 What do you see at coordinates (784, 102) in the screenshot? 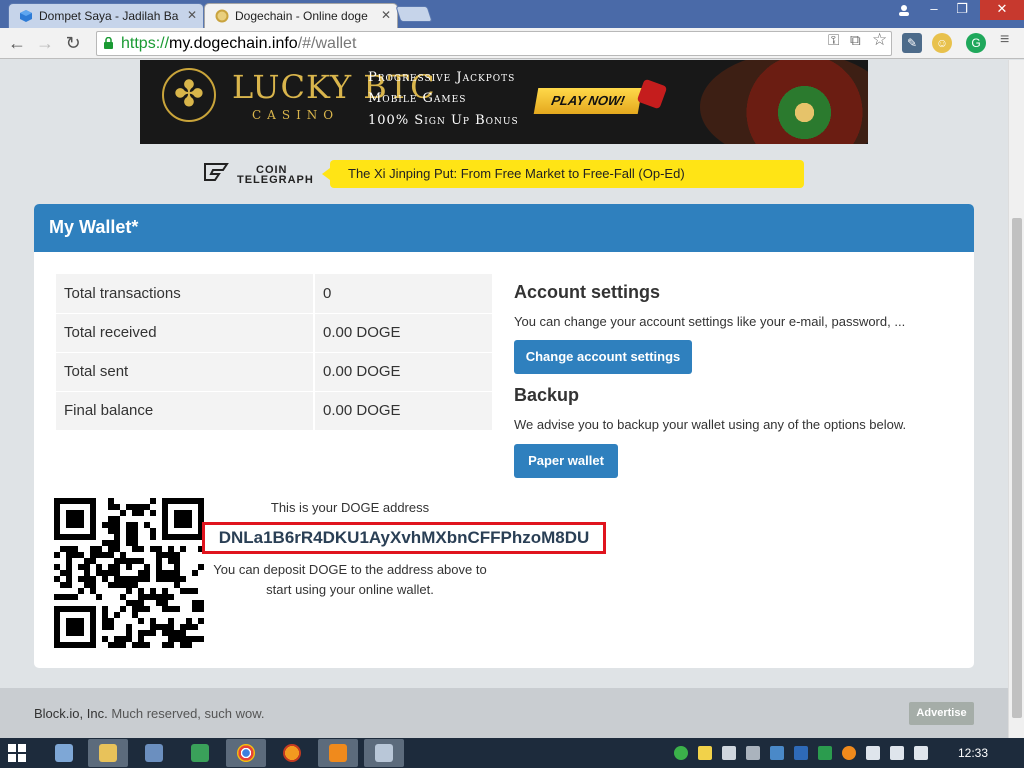
I see `roulette-wheel-image` at bounding box center [784, 102].